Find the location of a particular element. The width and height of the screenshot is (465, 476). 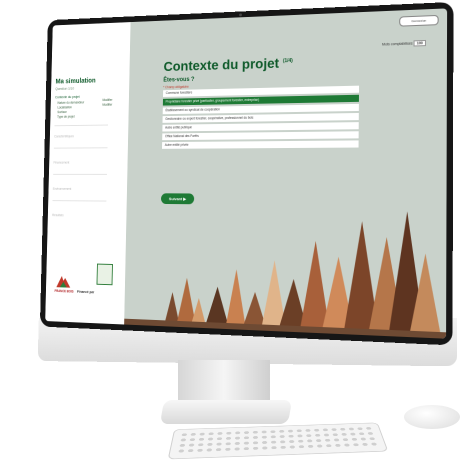

page-step-indicator: (1/4) is located at coordinates (287, 61).